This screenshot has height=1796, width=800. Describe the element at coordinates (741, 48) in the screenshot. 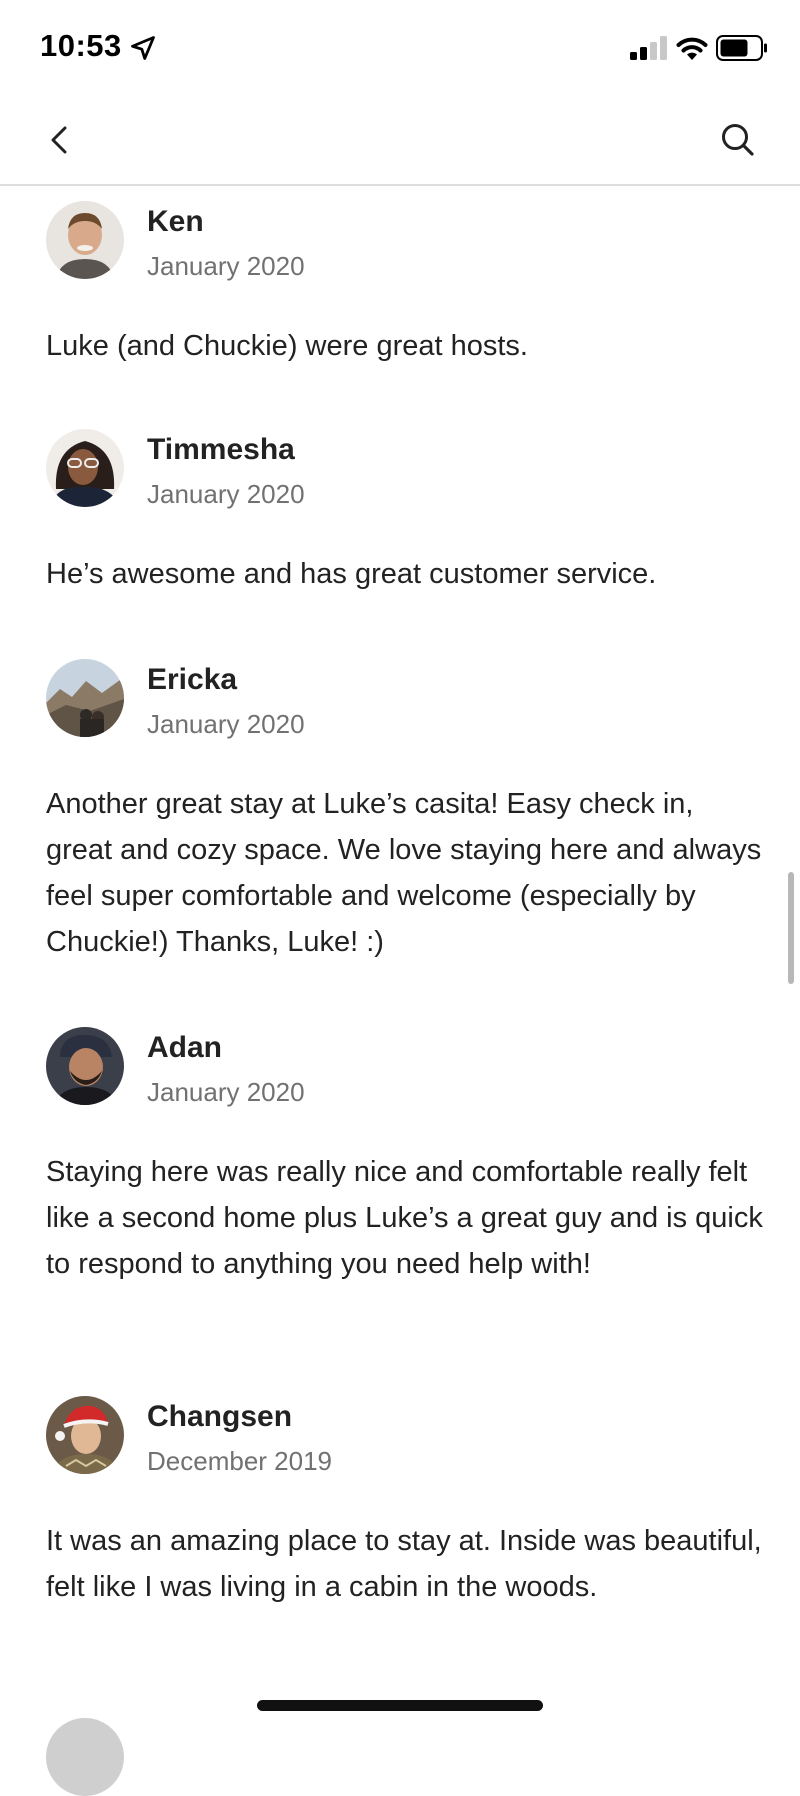

I see `battery-icon` at that location.